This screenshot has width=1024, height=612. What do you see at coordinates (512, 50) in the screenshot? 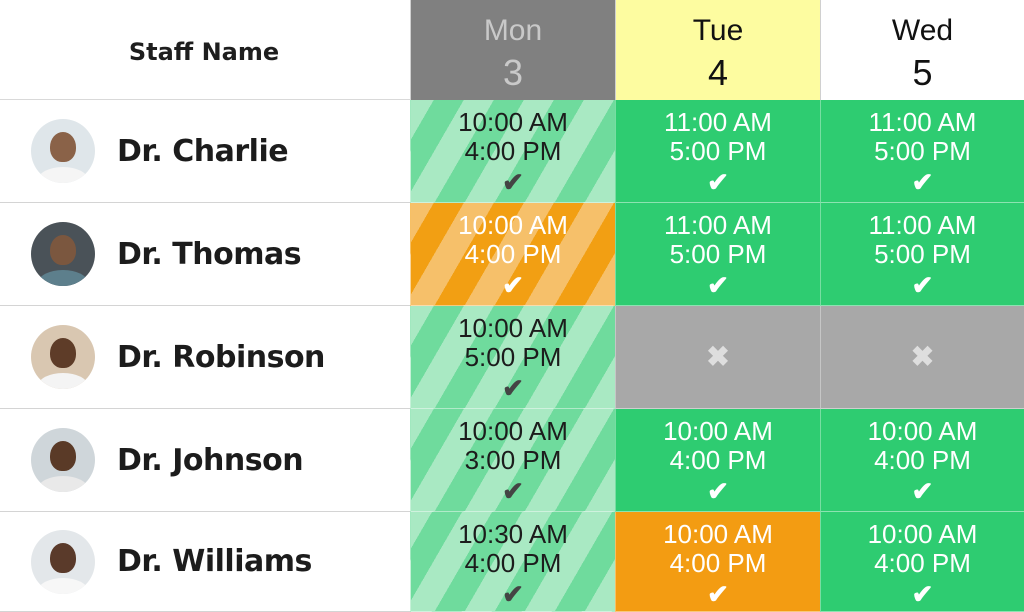
I see `day-header-mon: Mon 3` at bounding box center [512, 50].